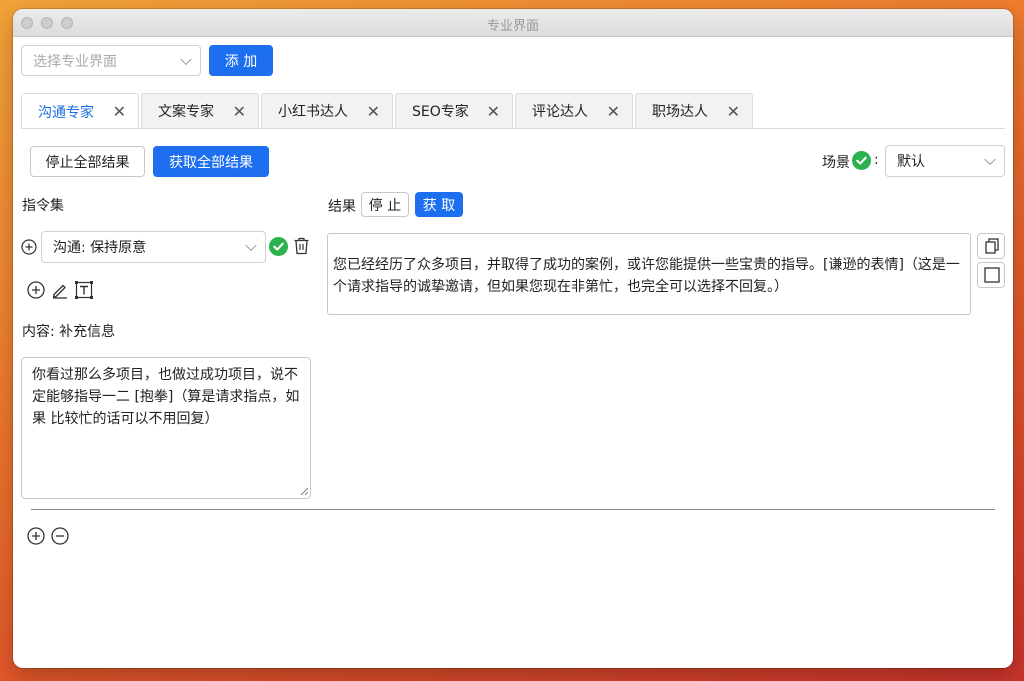 The height and width of the screenshot is (681, 1024). I want to click on tab-label: 评论达人, so click(560, 112).